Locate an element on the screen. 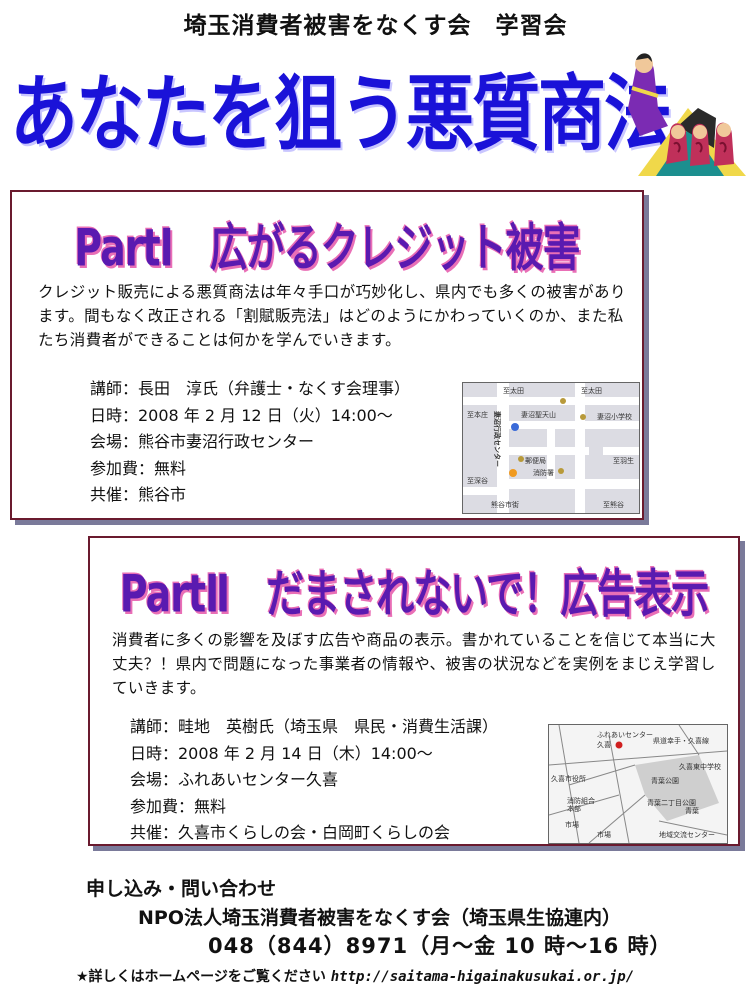  people-clipart-icon is located at coordinates (687, 114).